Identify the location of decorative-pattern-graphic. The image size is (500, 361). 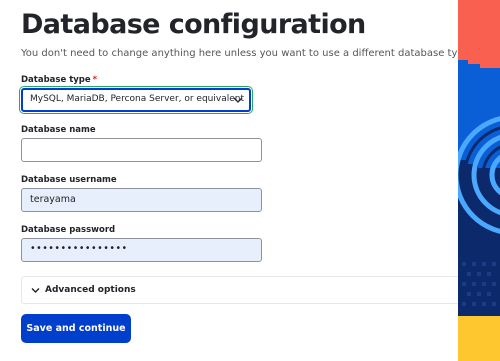
(479, 180).